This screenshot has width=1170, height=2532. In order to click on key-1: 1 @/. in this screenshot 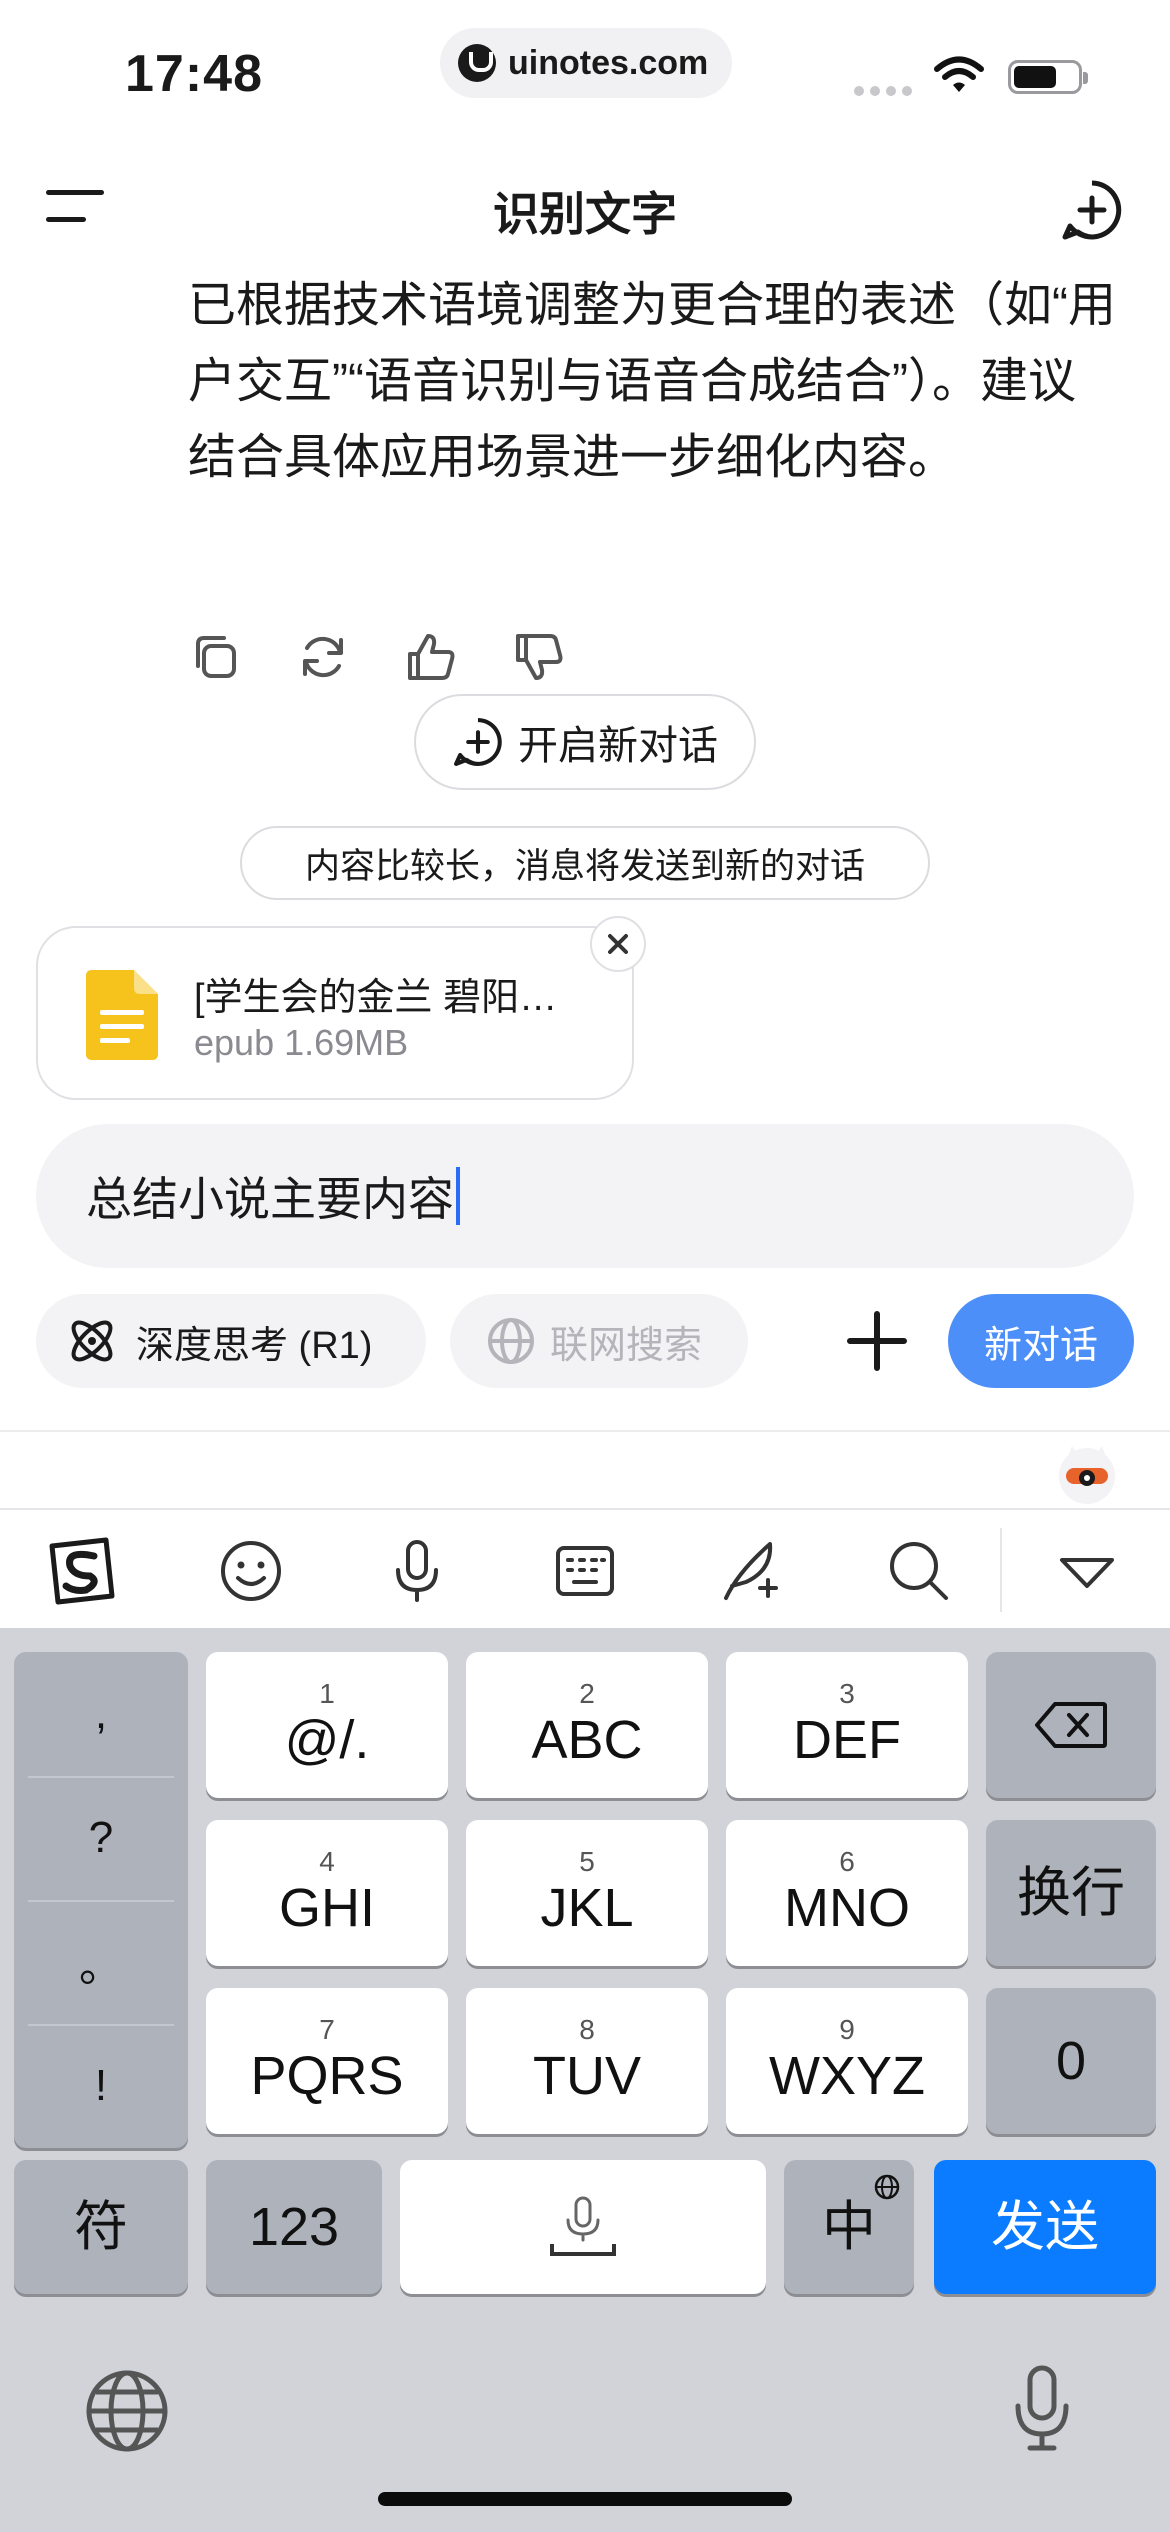, I will do `click(327, 1725)`.